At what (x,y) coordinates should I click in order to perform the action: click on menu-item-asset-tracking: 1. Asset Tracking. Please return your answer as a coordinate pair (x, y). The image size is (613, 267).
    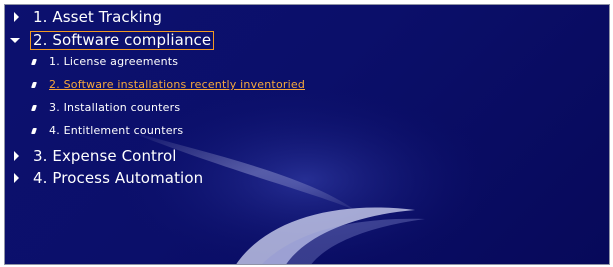
    Looking at the image, I should click on (88, 17).